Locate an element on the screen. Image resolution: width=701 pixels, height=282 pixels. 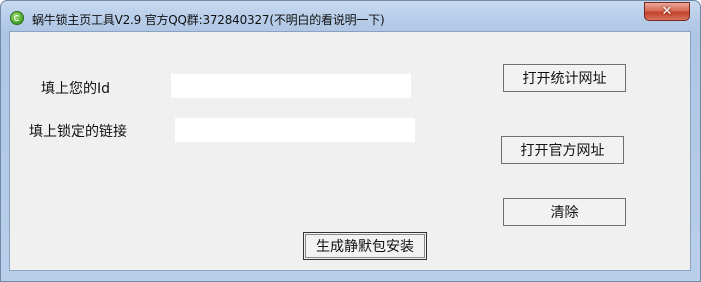
title-bar: 蜗牛锁主页工具V2.9 官方QQ群:372840327(不明白的看说明一下) ✕ is located at coordinates (350, 17).